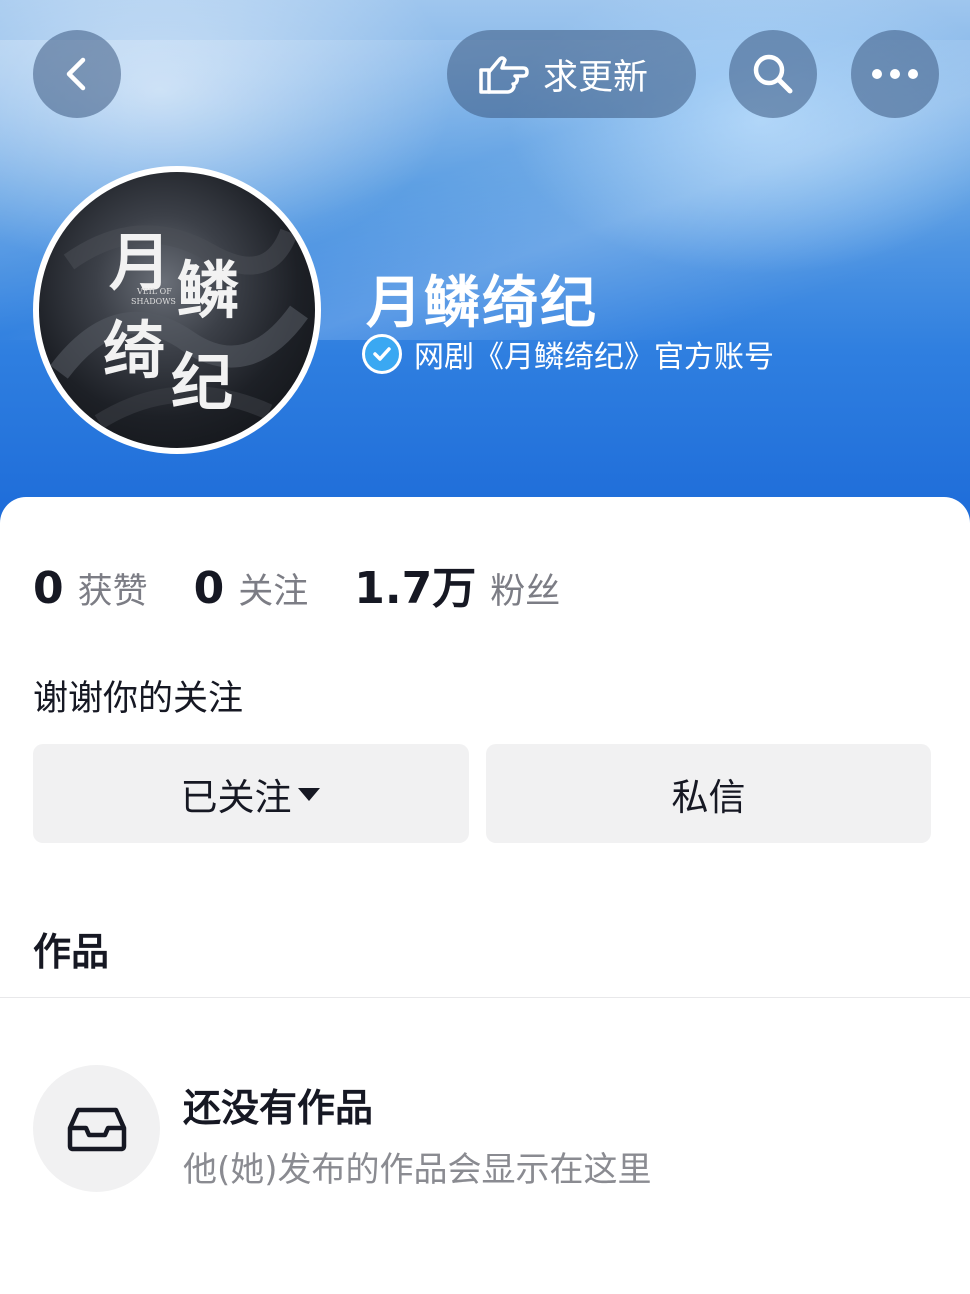 The image size is (970, 1294). I want to click on empty-icon-container, so click(96, 1128).